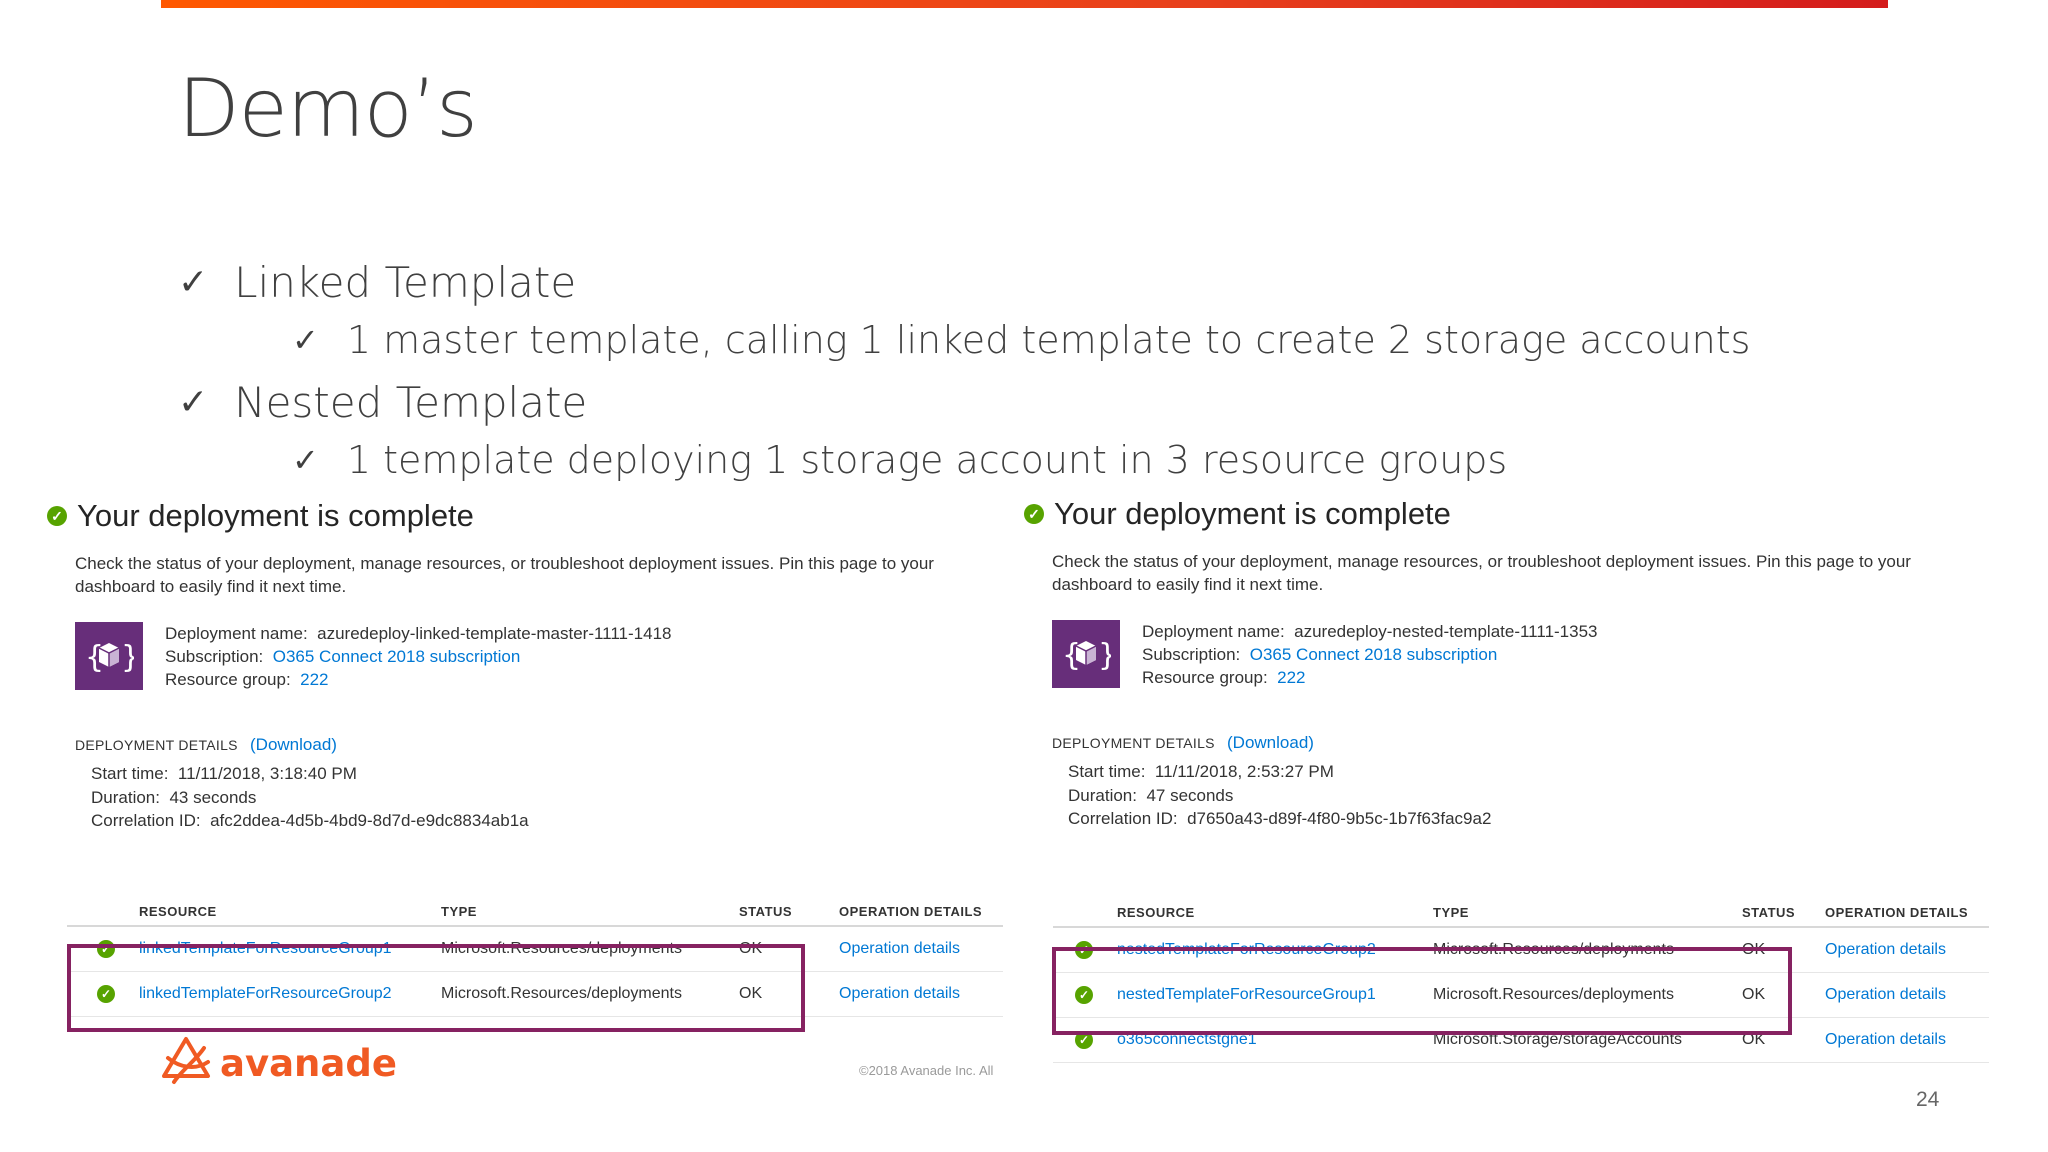  Describe the element at coordinates (1190, 795) in the screenshot. I see `duration: 47 seconds` at that location.